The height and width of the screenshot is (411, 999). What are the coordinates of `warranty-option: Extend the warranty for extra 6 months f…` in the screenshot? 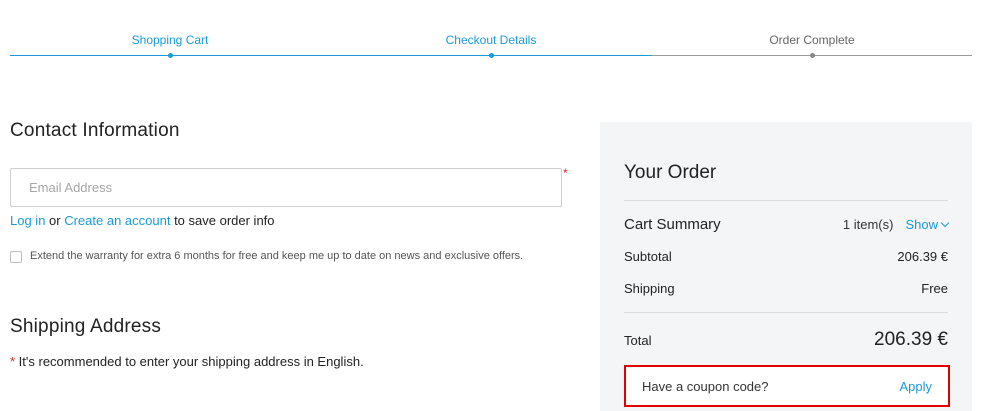 It's located at (290, 256).